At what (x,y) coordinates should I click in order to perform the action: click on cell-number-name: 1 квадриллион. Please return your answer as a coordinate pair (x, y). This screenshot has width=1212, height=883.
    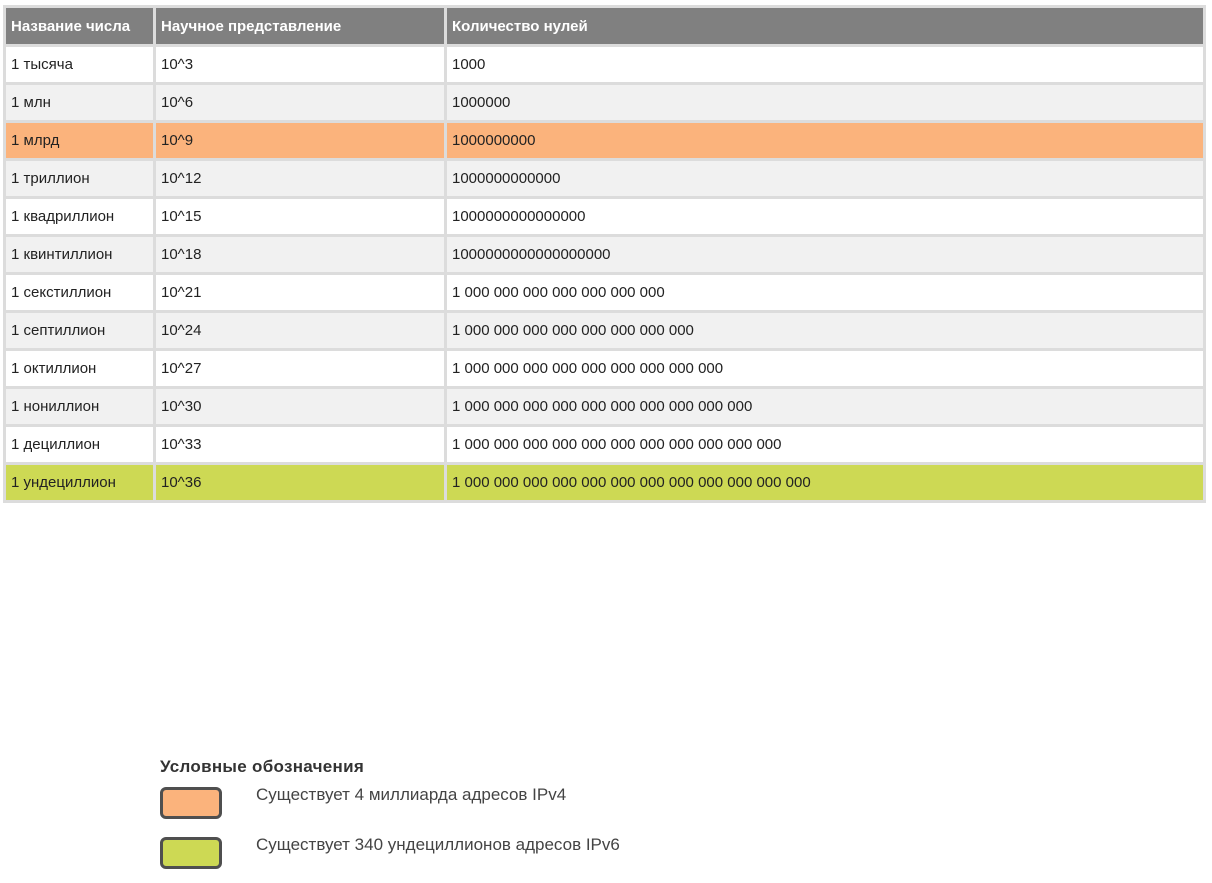
    Looking at the image, I should click on (79, 216).